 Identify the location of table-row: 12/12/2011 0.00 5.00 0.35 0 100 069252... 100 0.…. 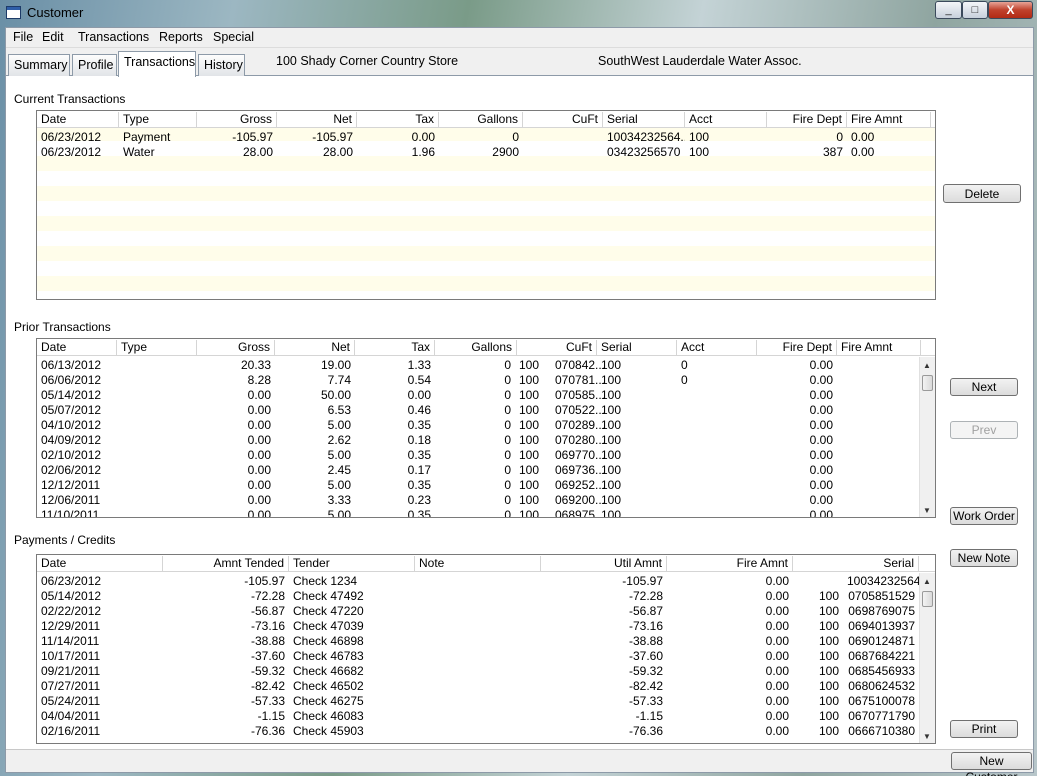
(486, 485).